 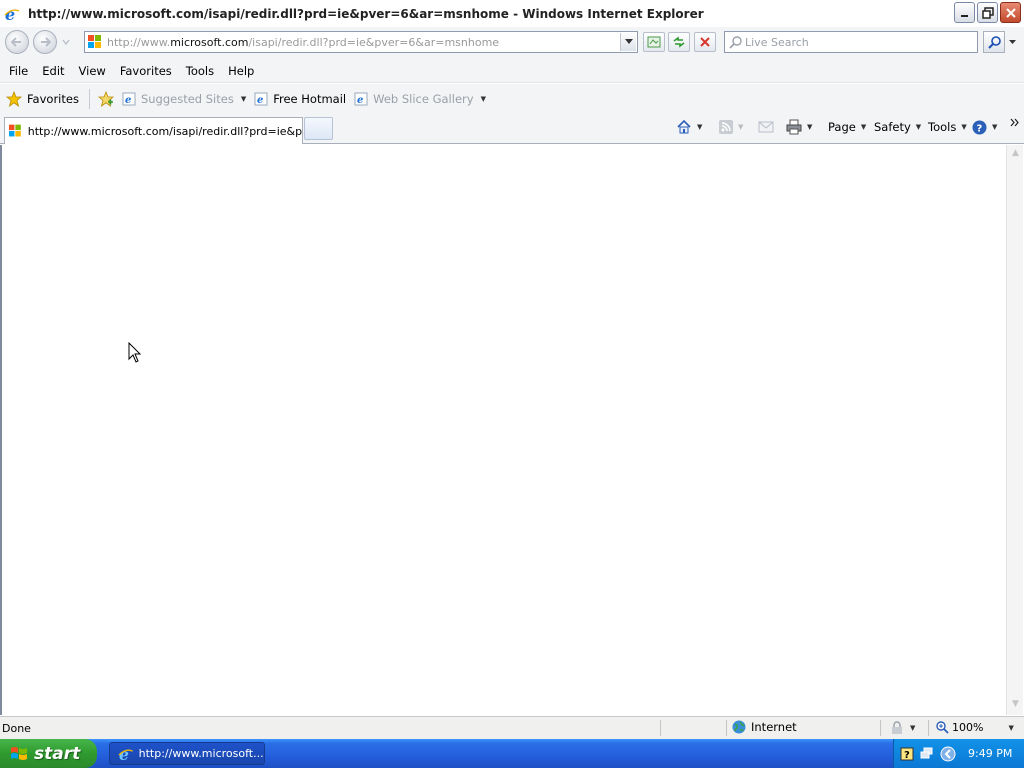 What do you see at coordinates (735, 42) in the screenshot?
I see `search-icon` at bounding box center [735, 42].